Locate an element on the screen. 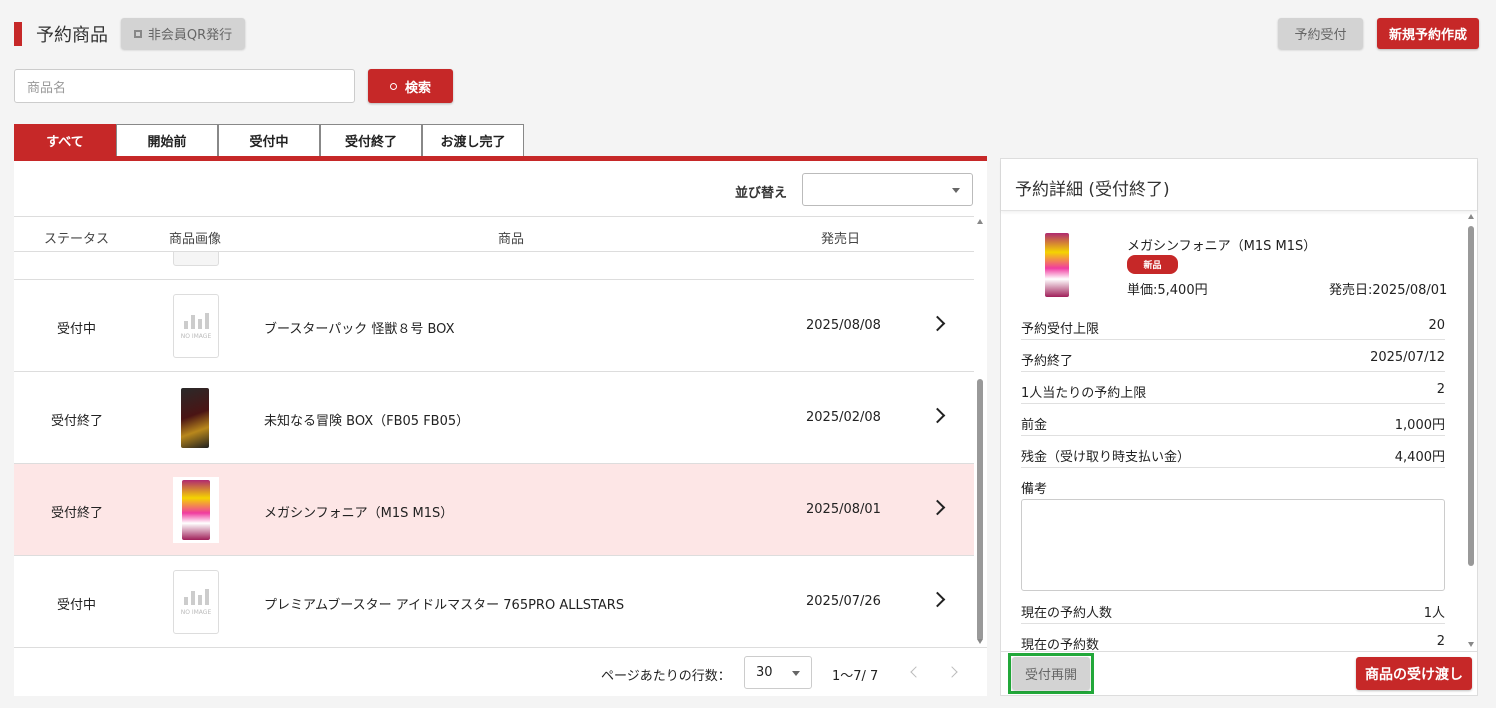 This screenshot has height=708, width=1496. field-label: 現在の予約人数 is located at coordinates (1067, 613).